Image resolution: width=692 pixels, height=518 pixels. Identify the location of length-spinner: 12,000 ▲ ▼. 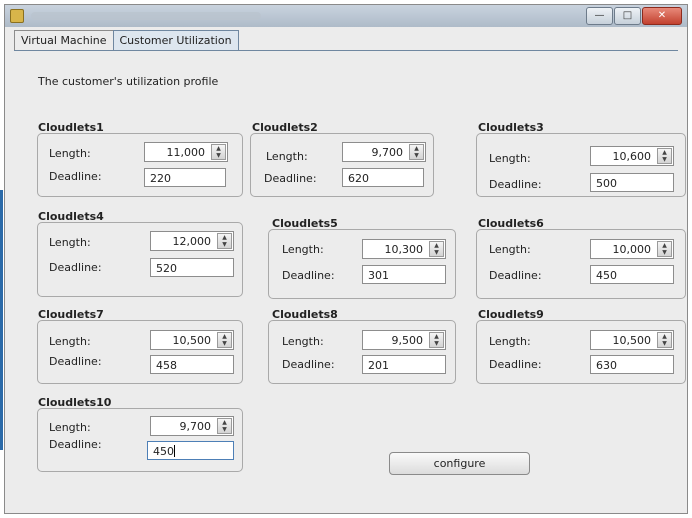
(192, 241).